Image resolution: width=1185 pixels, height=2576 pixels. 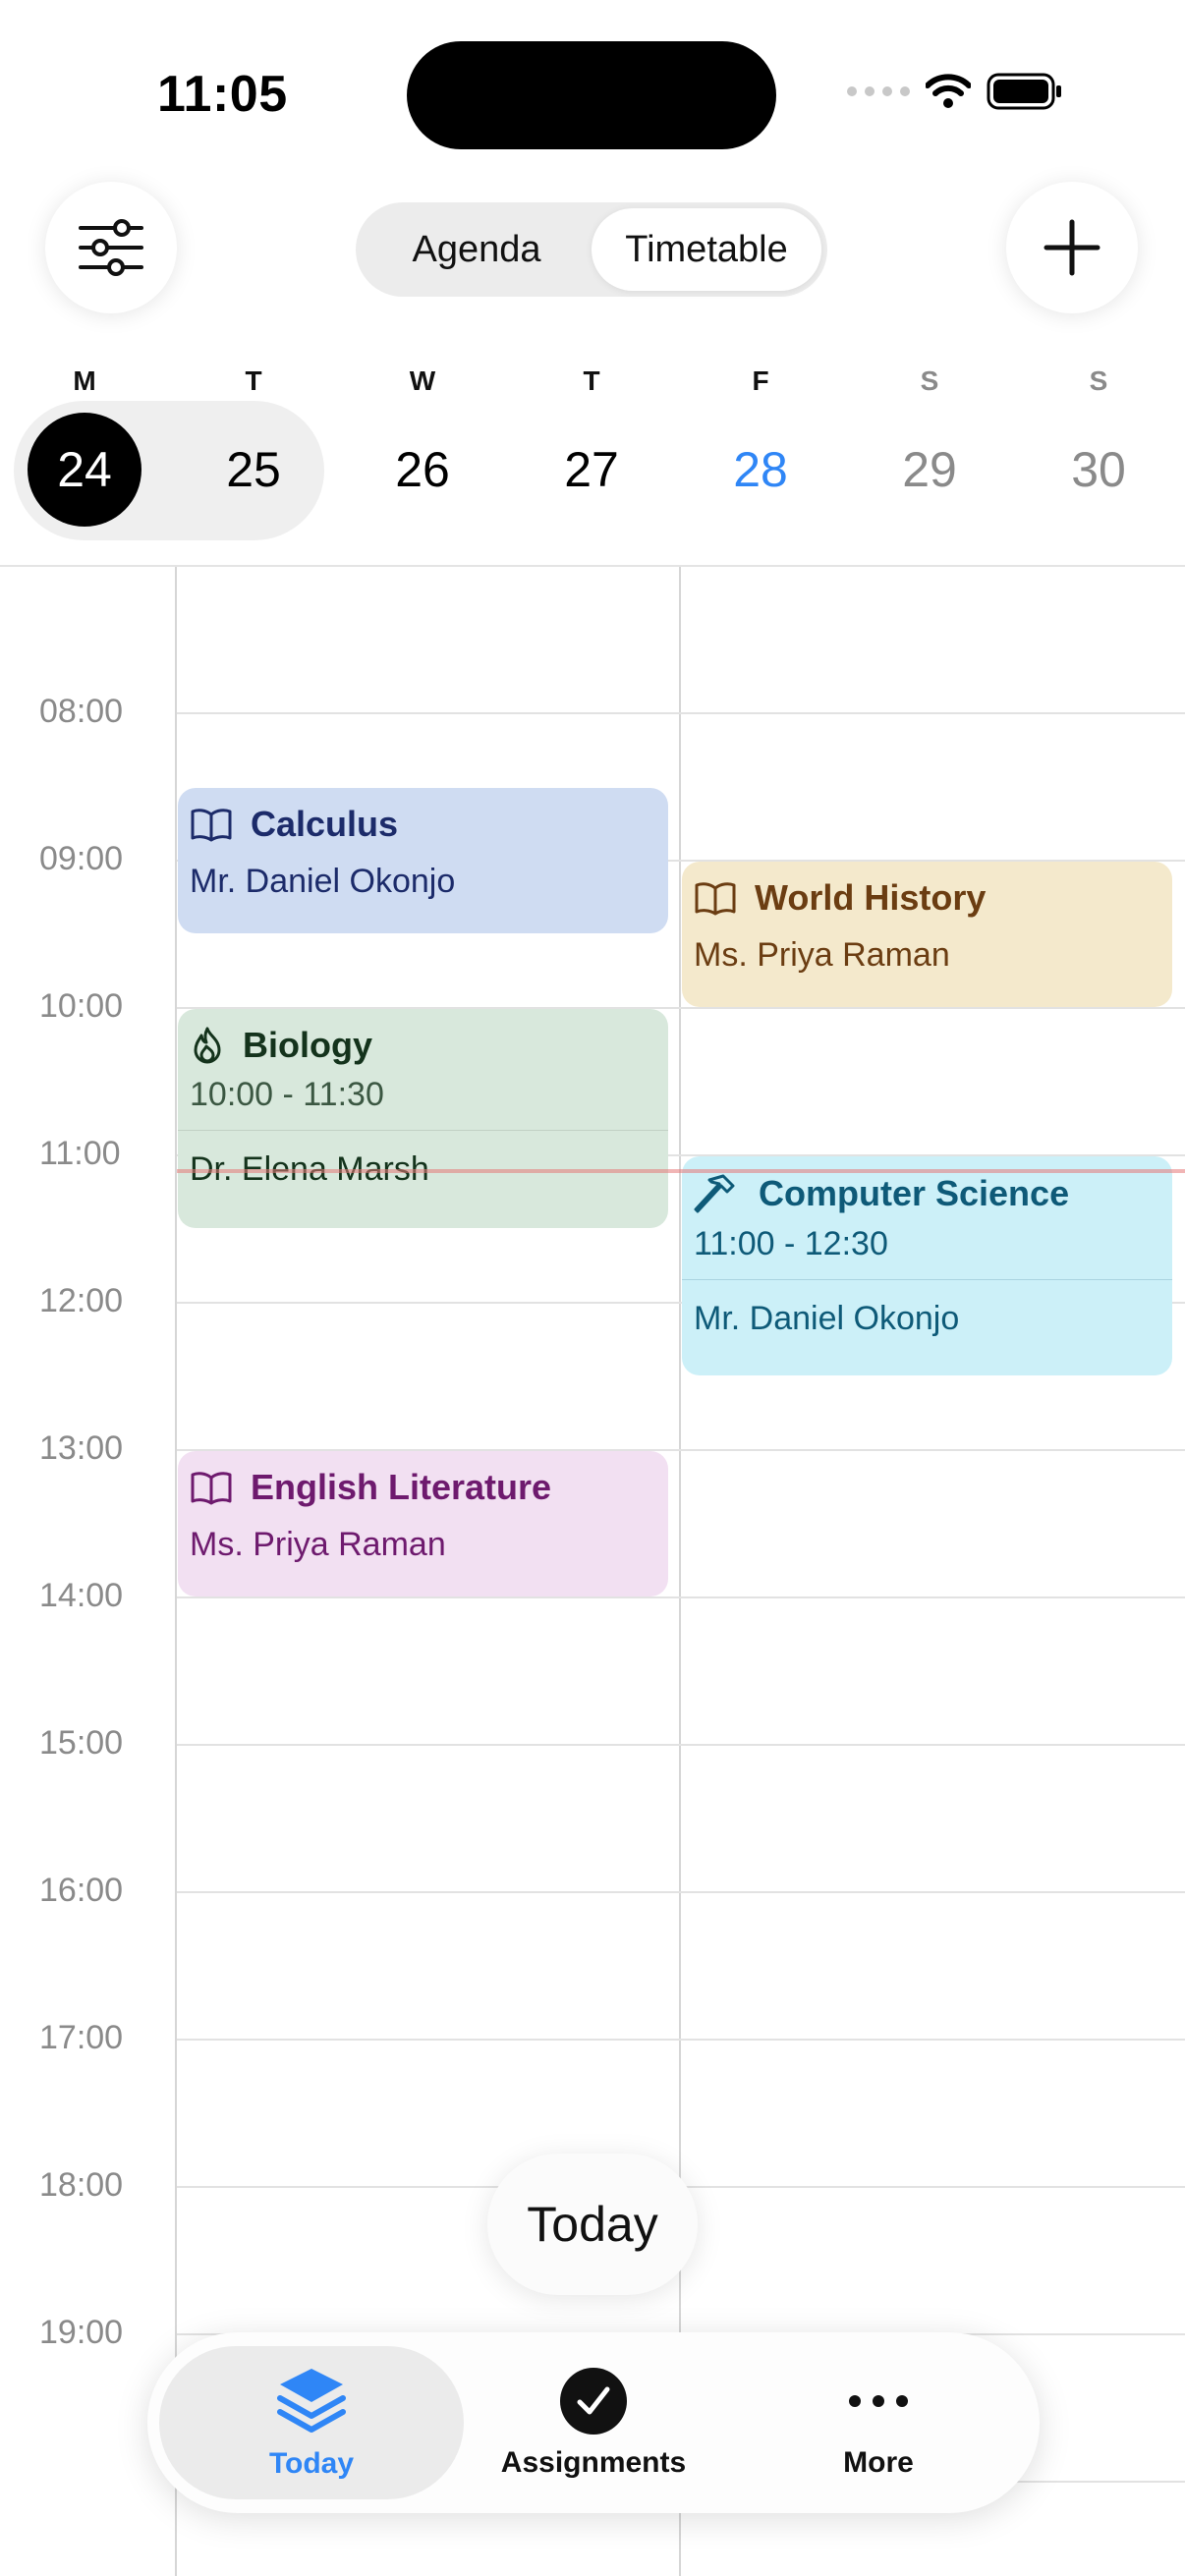 What do you see at coordinates (594, 2401) in the screenshot?
I see `checkmark-circle-icon` at bounding box center [594, 2401].